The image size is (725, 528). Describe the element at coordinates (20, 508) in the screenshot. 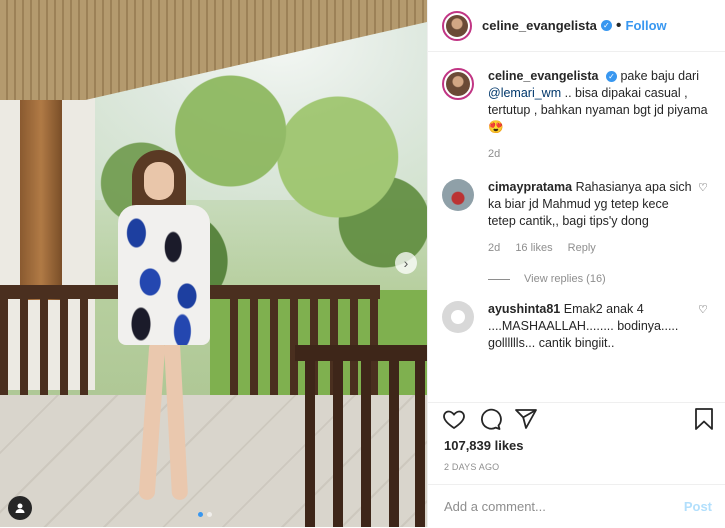

I see `user-tag-icon` at that location.